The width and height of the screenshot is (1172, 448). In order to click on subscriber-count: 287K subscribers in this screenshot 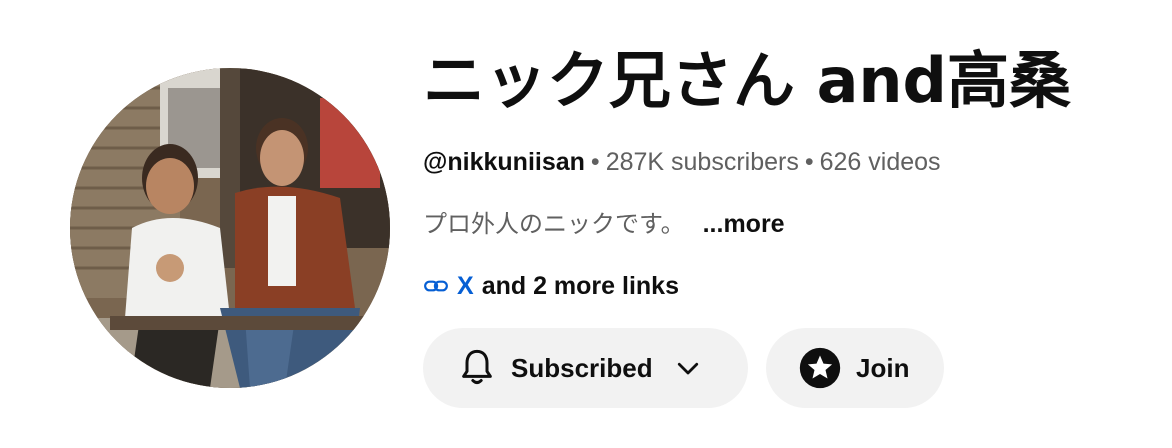, I will do `click(702, 162)`.